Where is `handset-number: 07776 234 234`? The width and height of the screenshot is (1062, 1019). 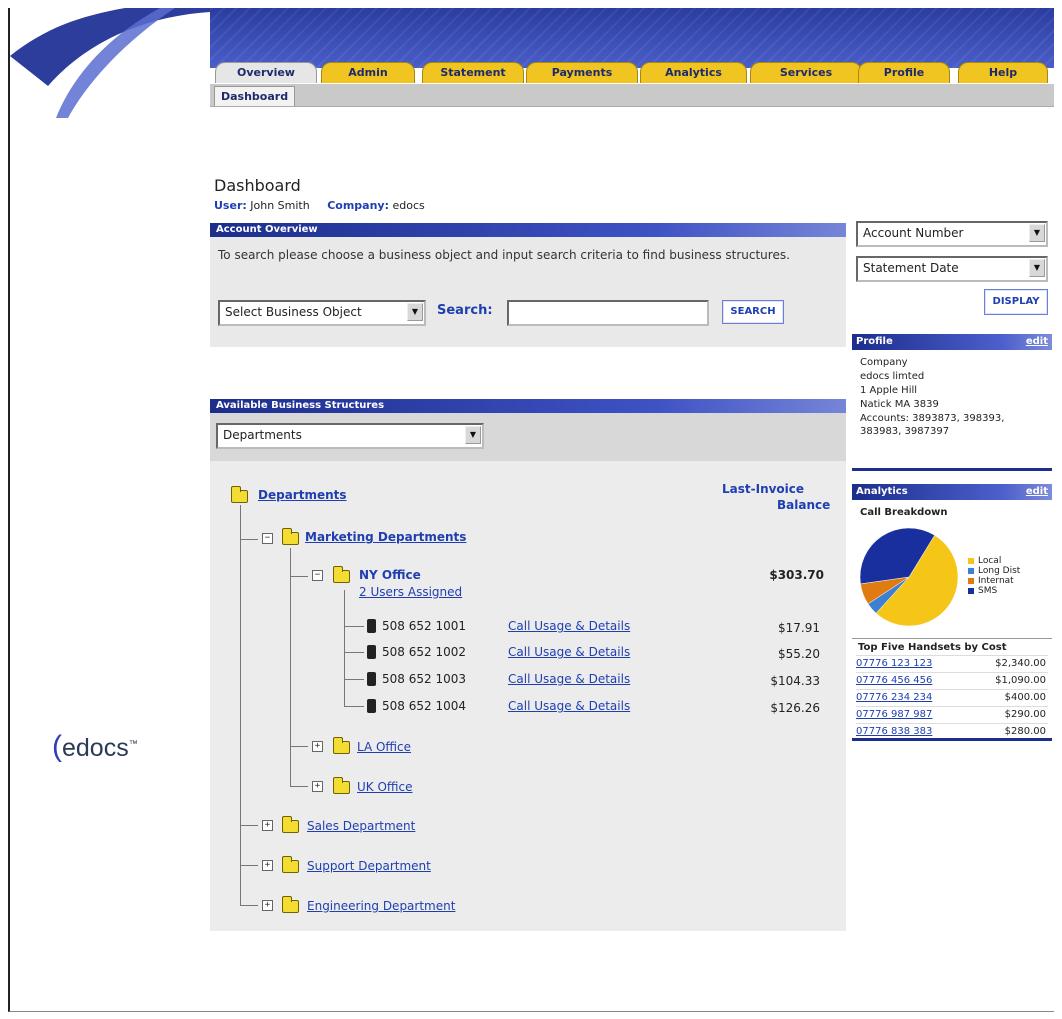
handset-number: 07776 234 234 is located at coordinates (894, 697).